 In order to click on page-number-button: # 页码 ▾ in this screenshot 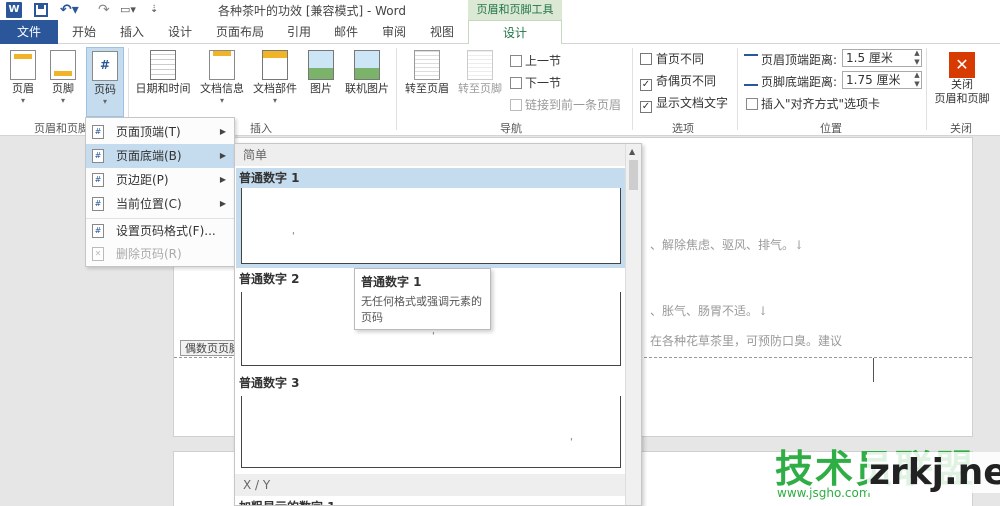, I will do `click(105, 82)`.